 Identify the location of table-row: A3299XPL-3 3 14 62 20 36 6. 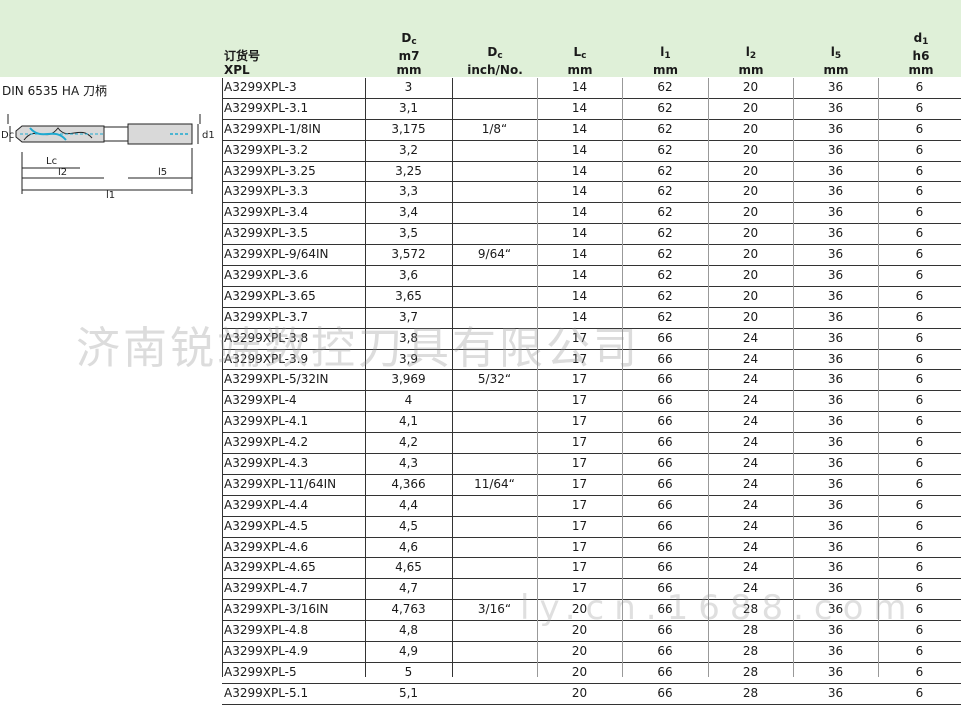
(591, 88).